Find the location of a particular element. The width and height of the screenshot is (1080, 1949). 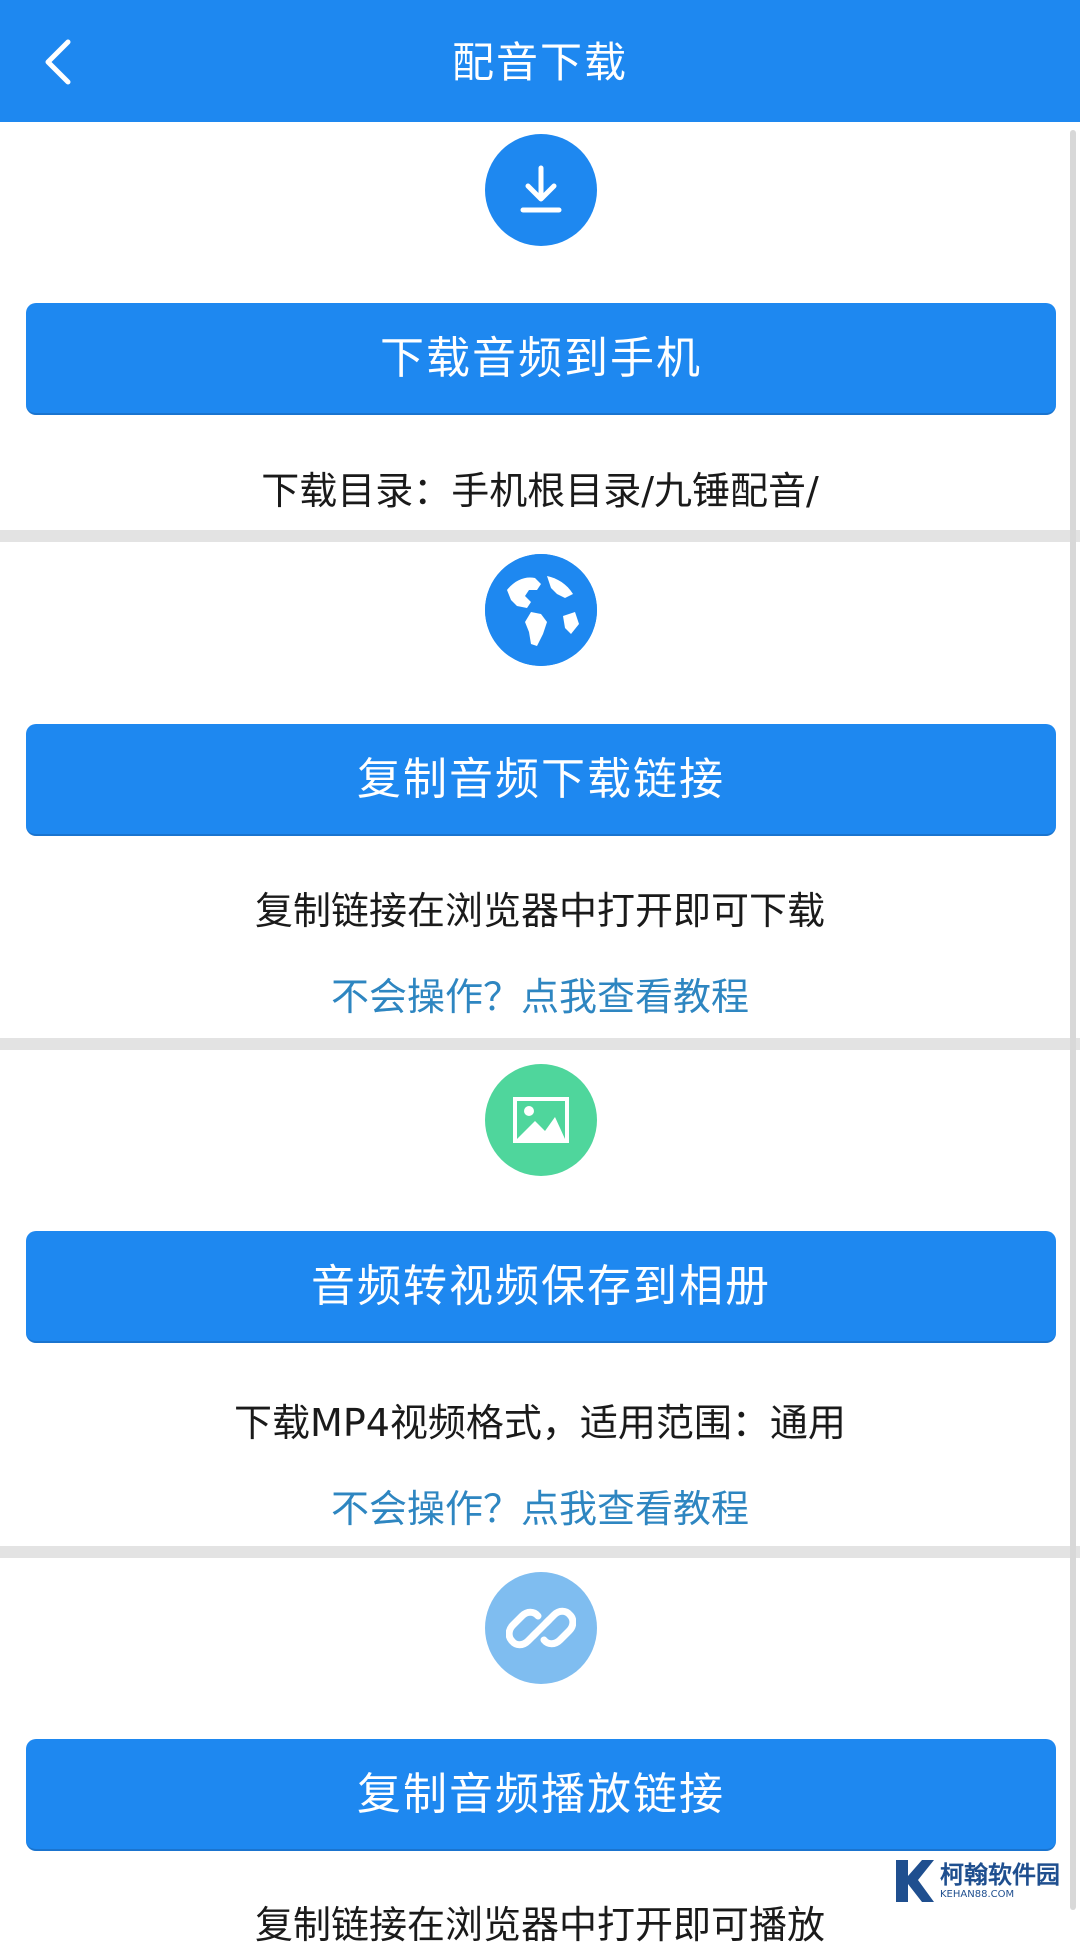

image-icon is located at coordinates (541, 1120).